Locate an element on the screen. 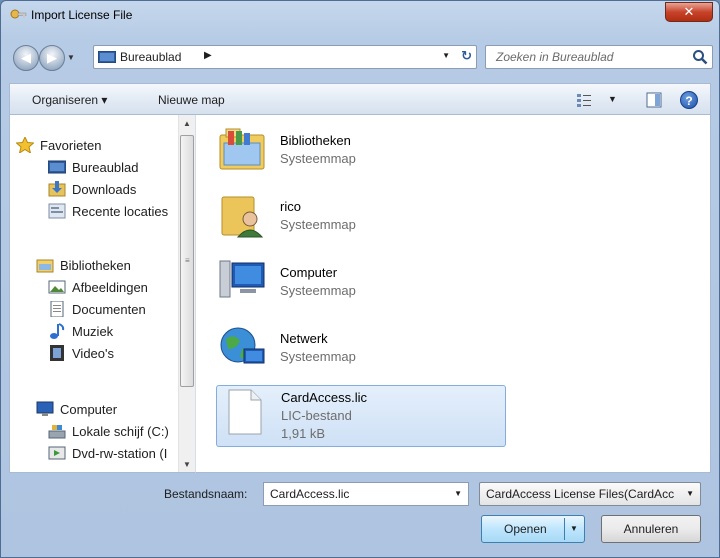 The width and height of the screenshot is (720, 558). dvd-drive-icon is located at coordinates (57, 453).